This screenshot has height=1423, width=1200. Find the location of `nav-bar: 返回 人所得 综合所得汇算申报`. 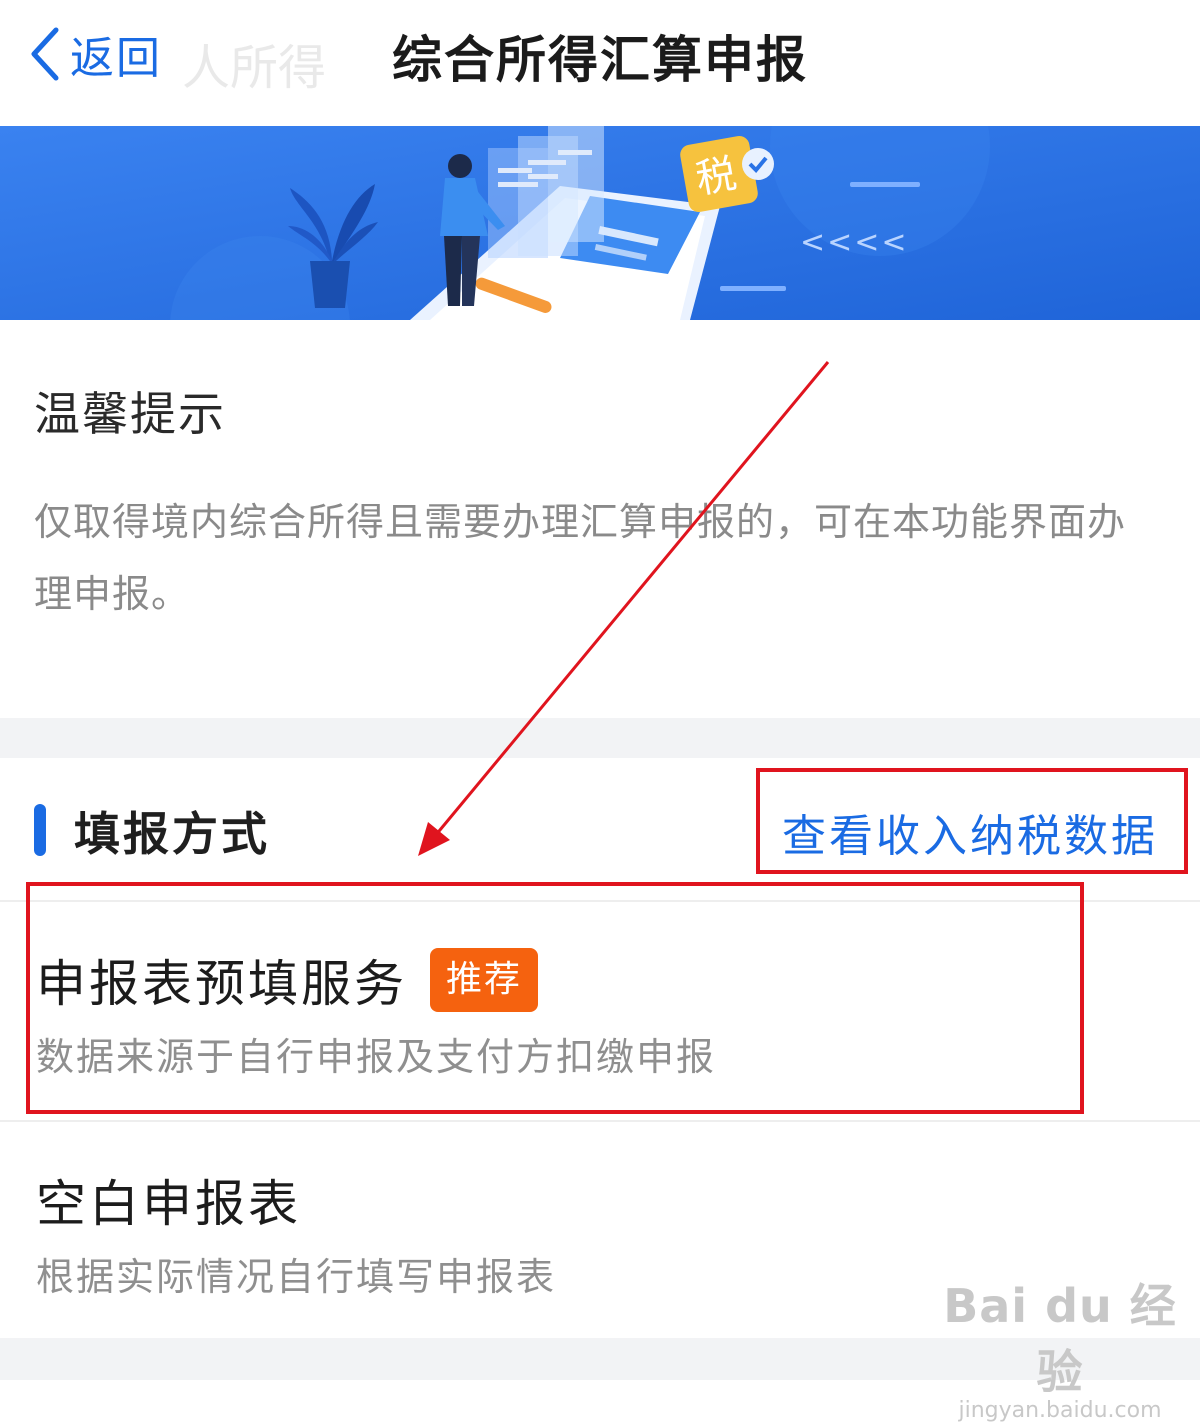

nav-bar: 返回 人所得 综合所得汇算申报 is located at coordinates (600, 63).